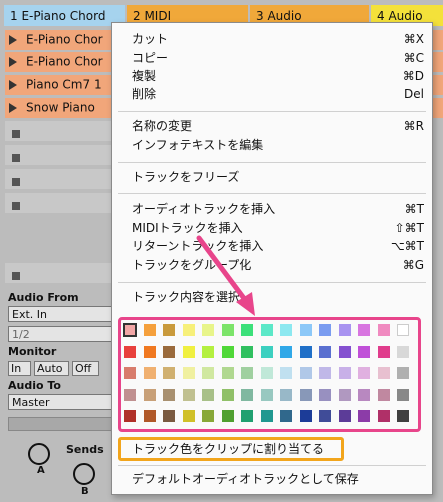  I want to click on menu-item-delete: 削除 Del, so click(278, 94).